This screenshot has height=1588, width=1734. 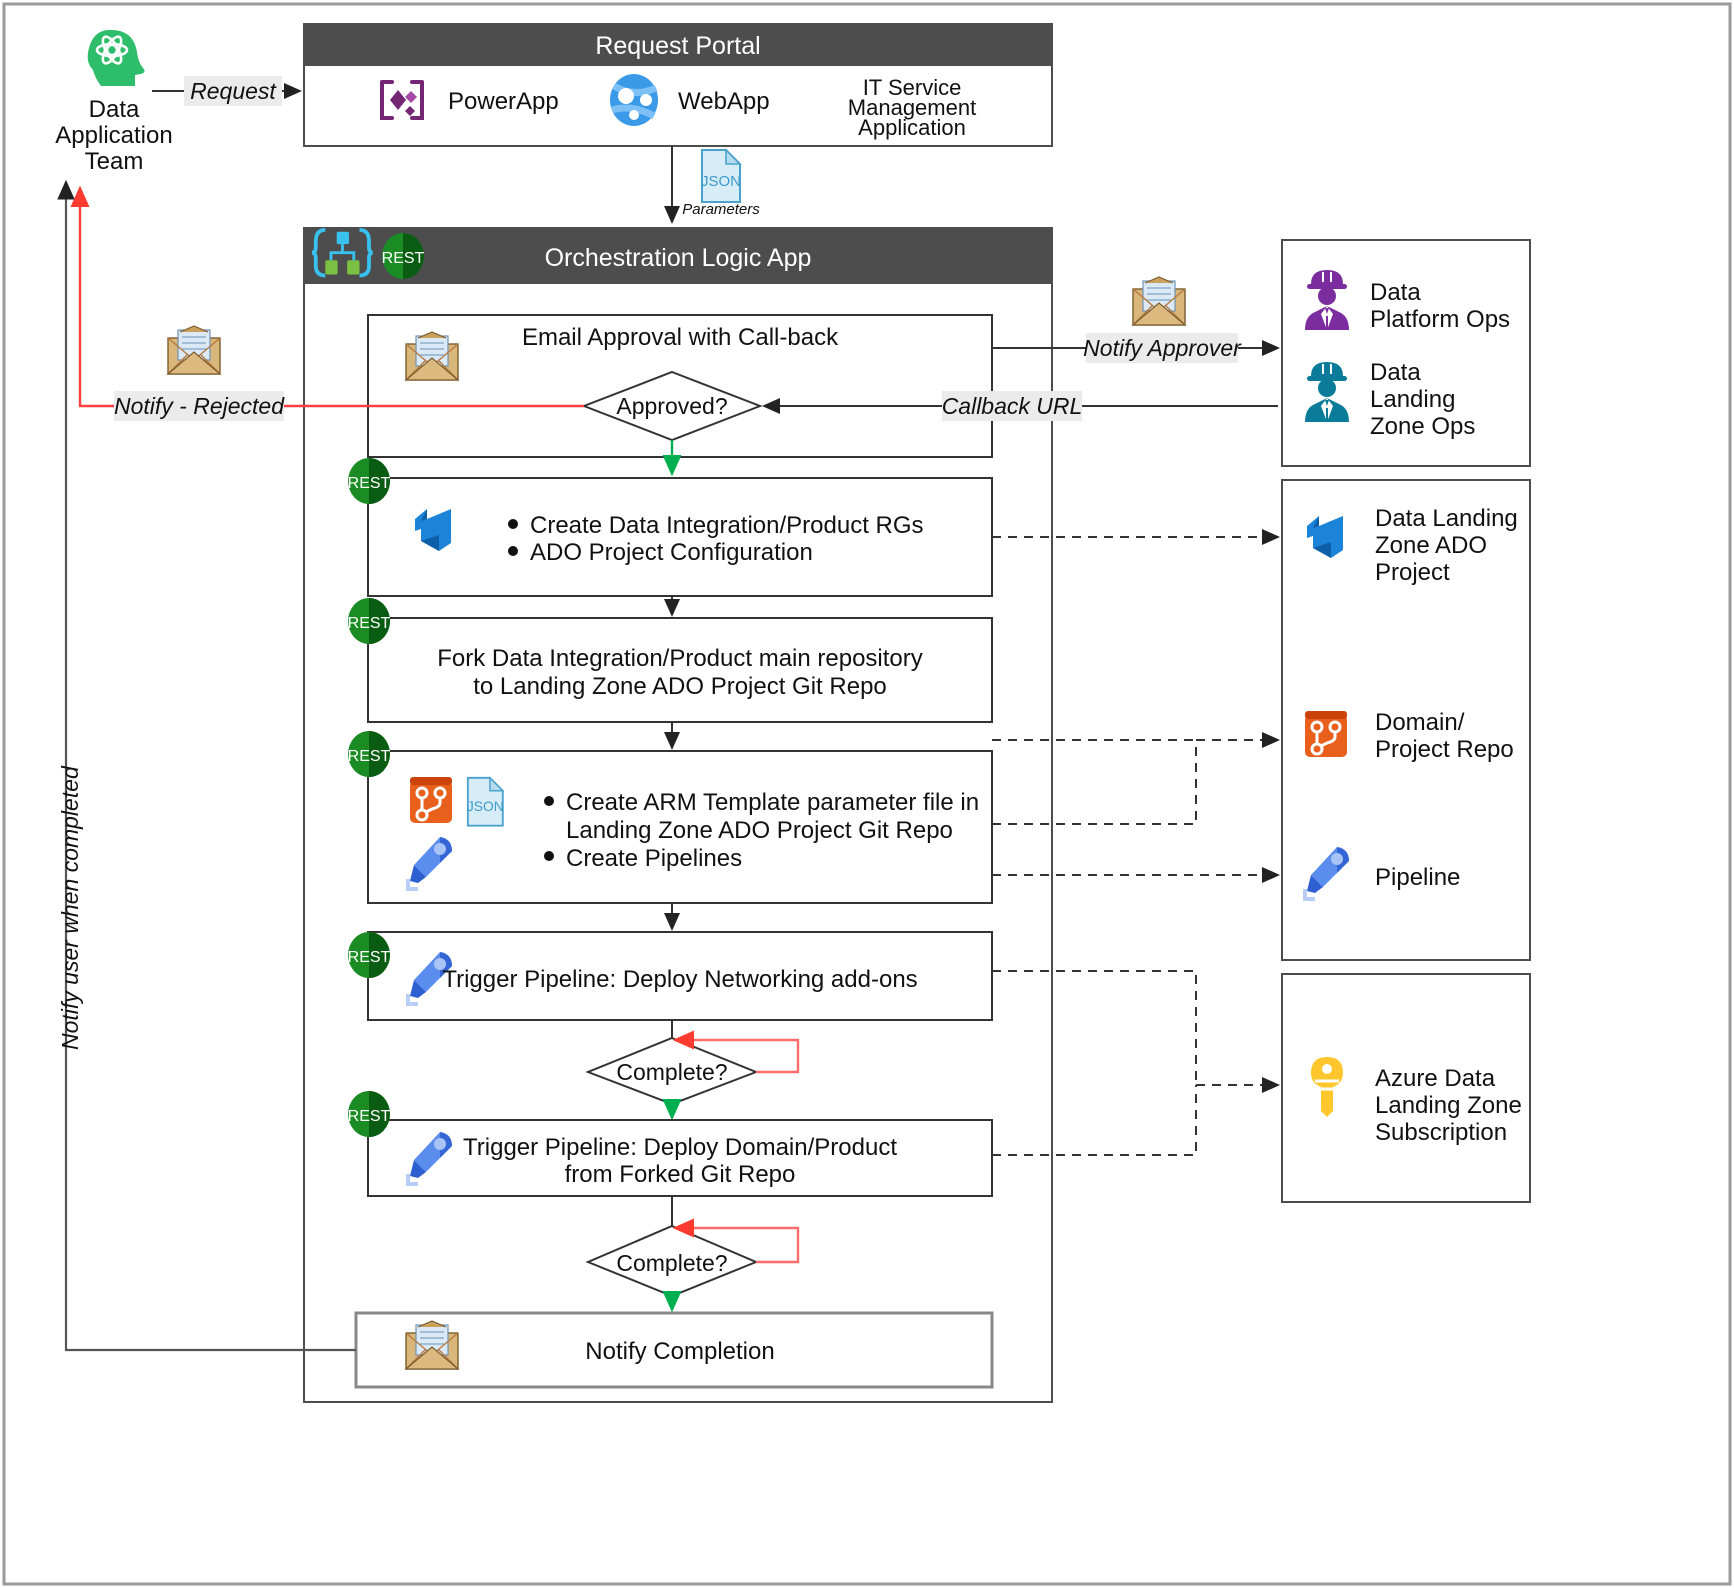 I want to click on create-rgs-bullet-1: Create Data Integration/Product RGs, so click(x=727, y=525).